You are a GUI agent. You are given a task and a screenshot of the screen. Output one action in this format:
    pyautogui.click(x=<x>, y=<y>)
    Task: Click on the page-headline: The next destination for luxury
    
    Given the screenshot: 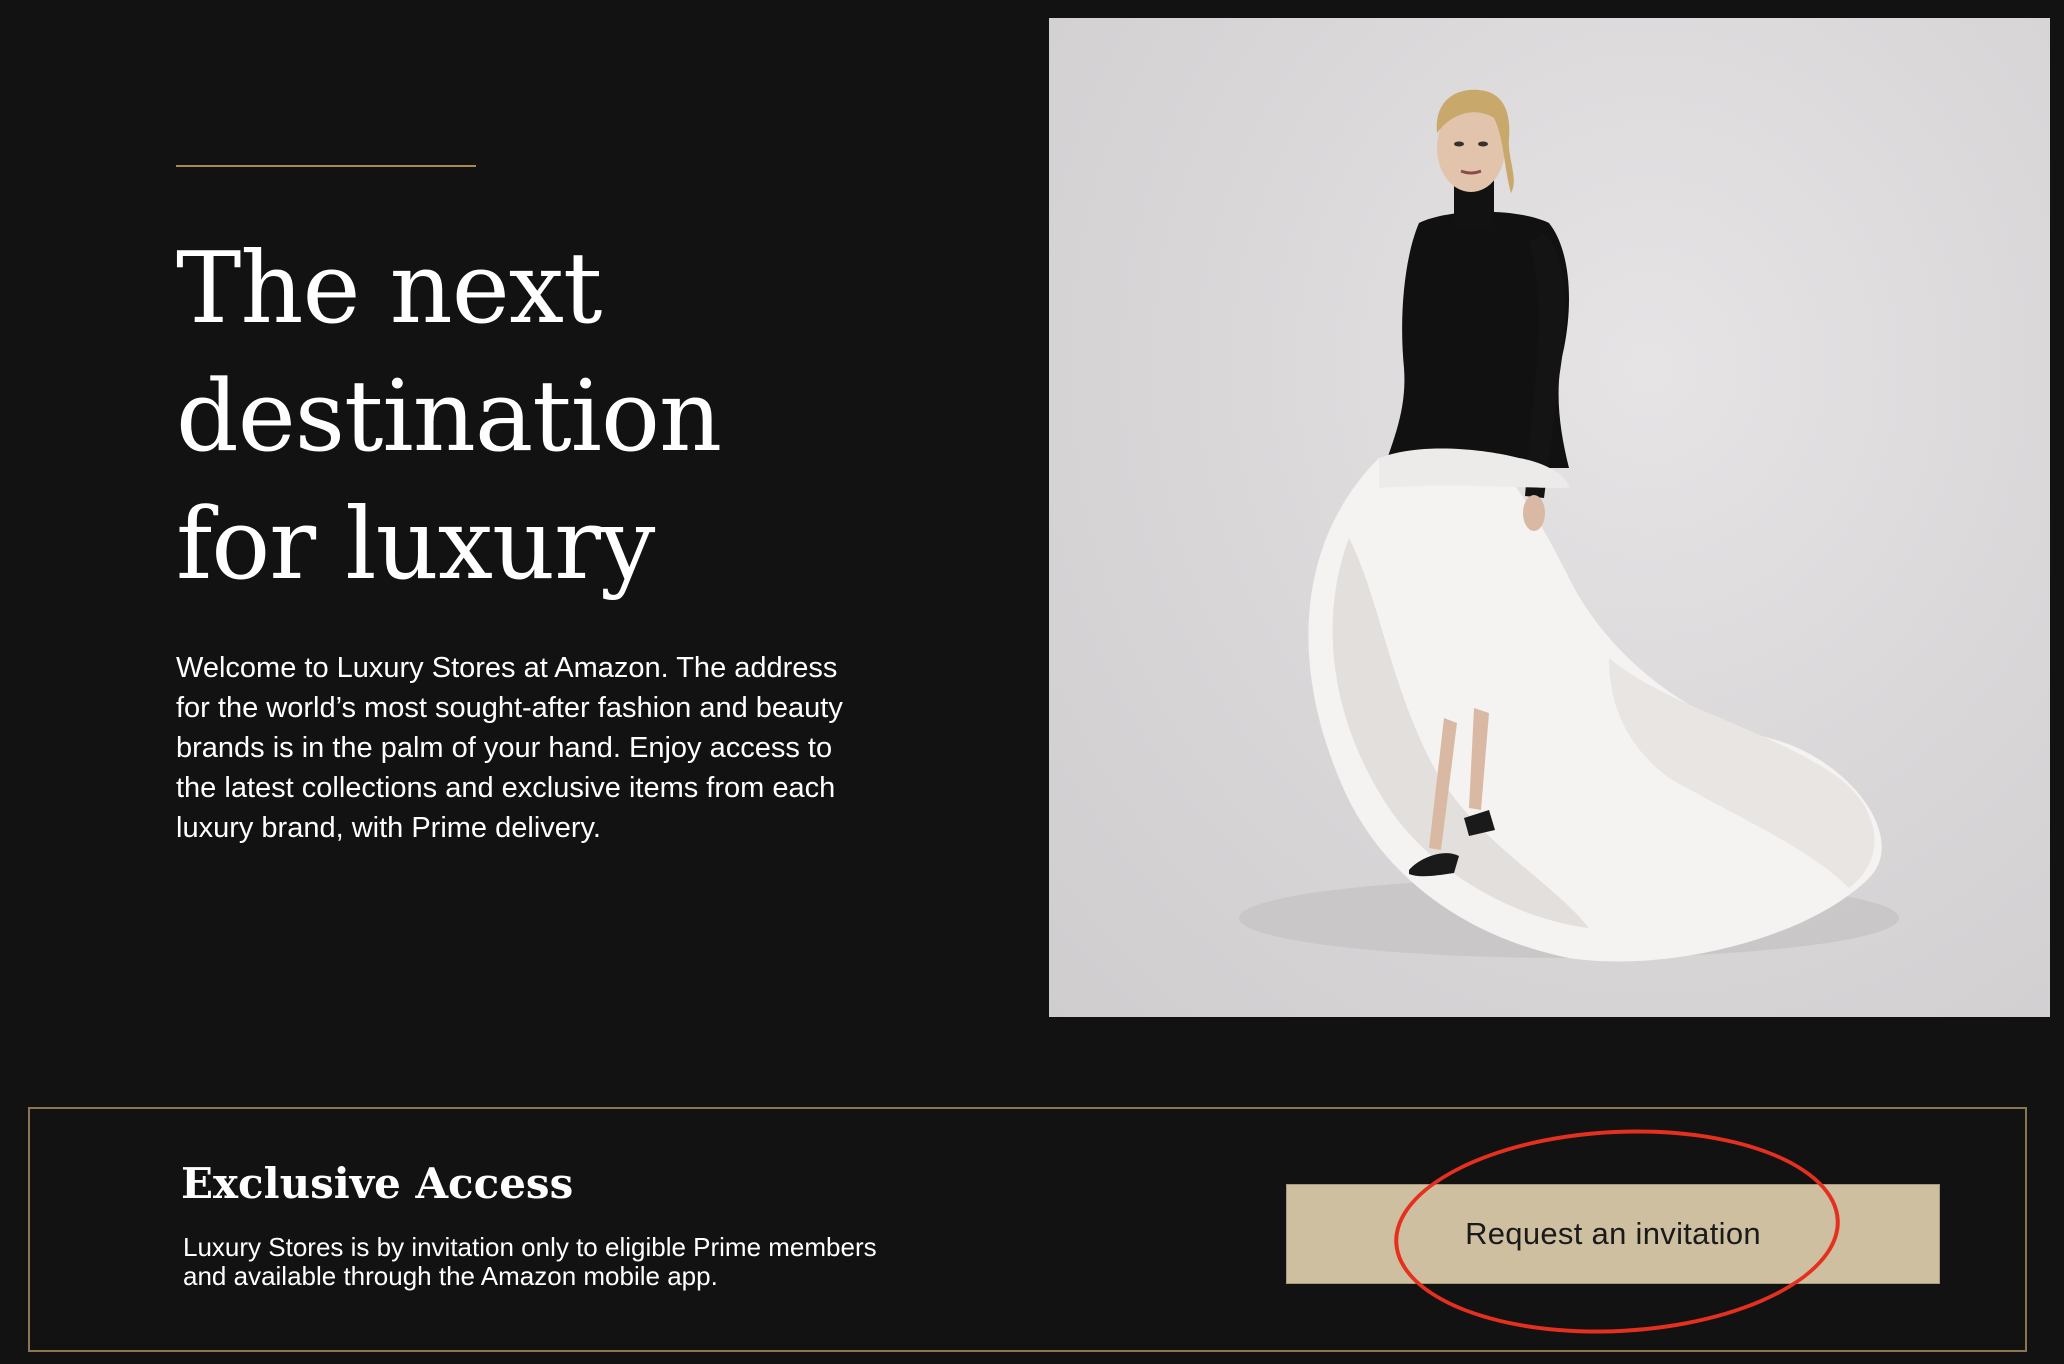 What is the action you would take?
    pyautogui.click(x=576, y=417)
    